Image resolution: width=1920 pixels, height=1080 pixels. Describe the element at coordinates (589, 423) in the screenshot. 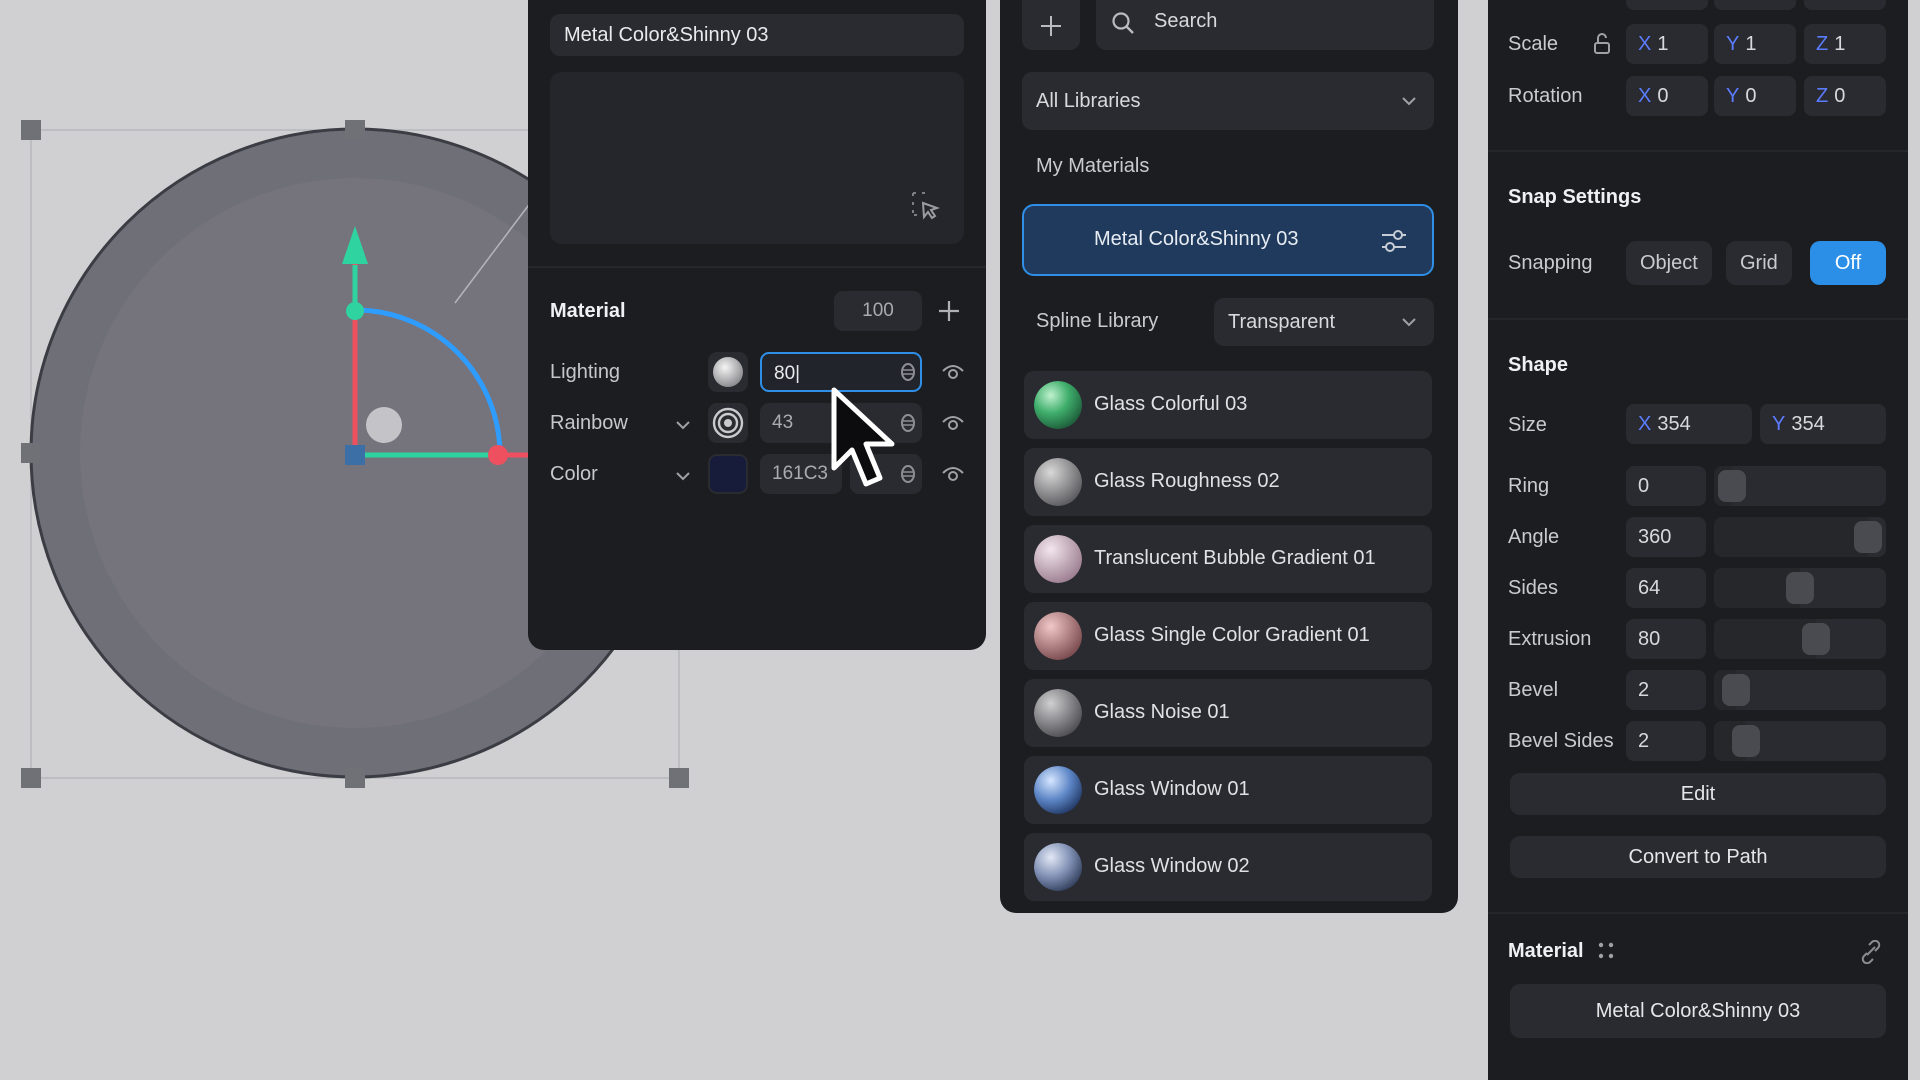

I see `layer-label-rainbow: Rainbow` at that location.